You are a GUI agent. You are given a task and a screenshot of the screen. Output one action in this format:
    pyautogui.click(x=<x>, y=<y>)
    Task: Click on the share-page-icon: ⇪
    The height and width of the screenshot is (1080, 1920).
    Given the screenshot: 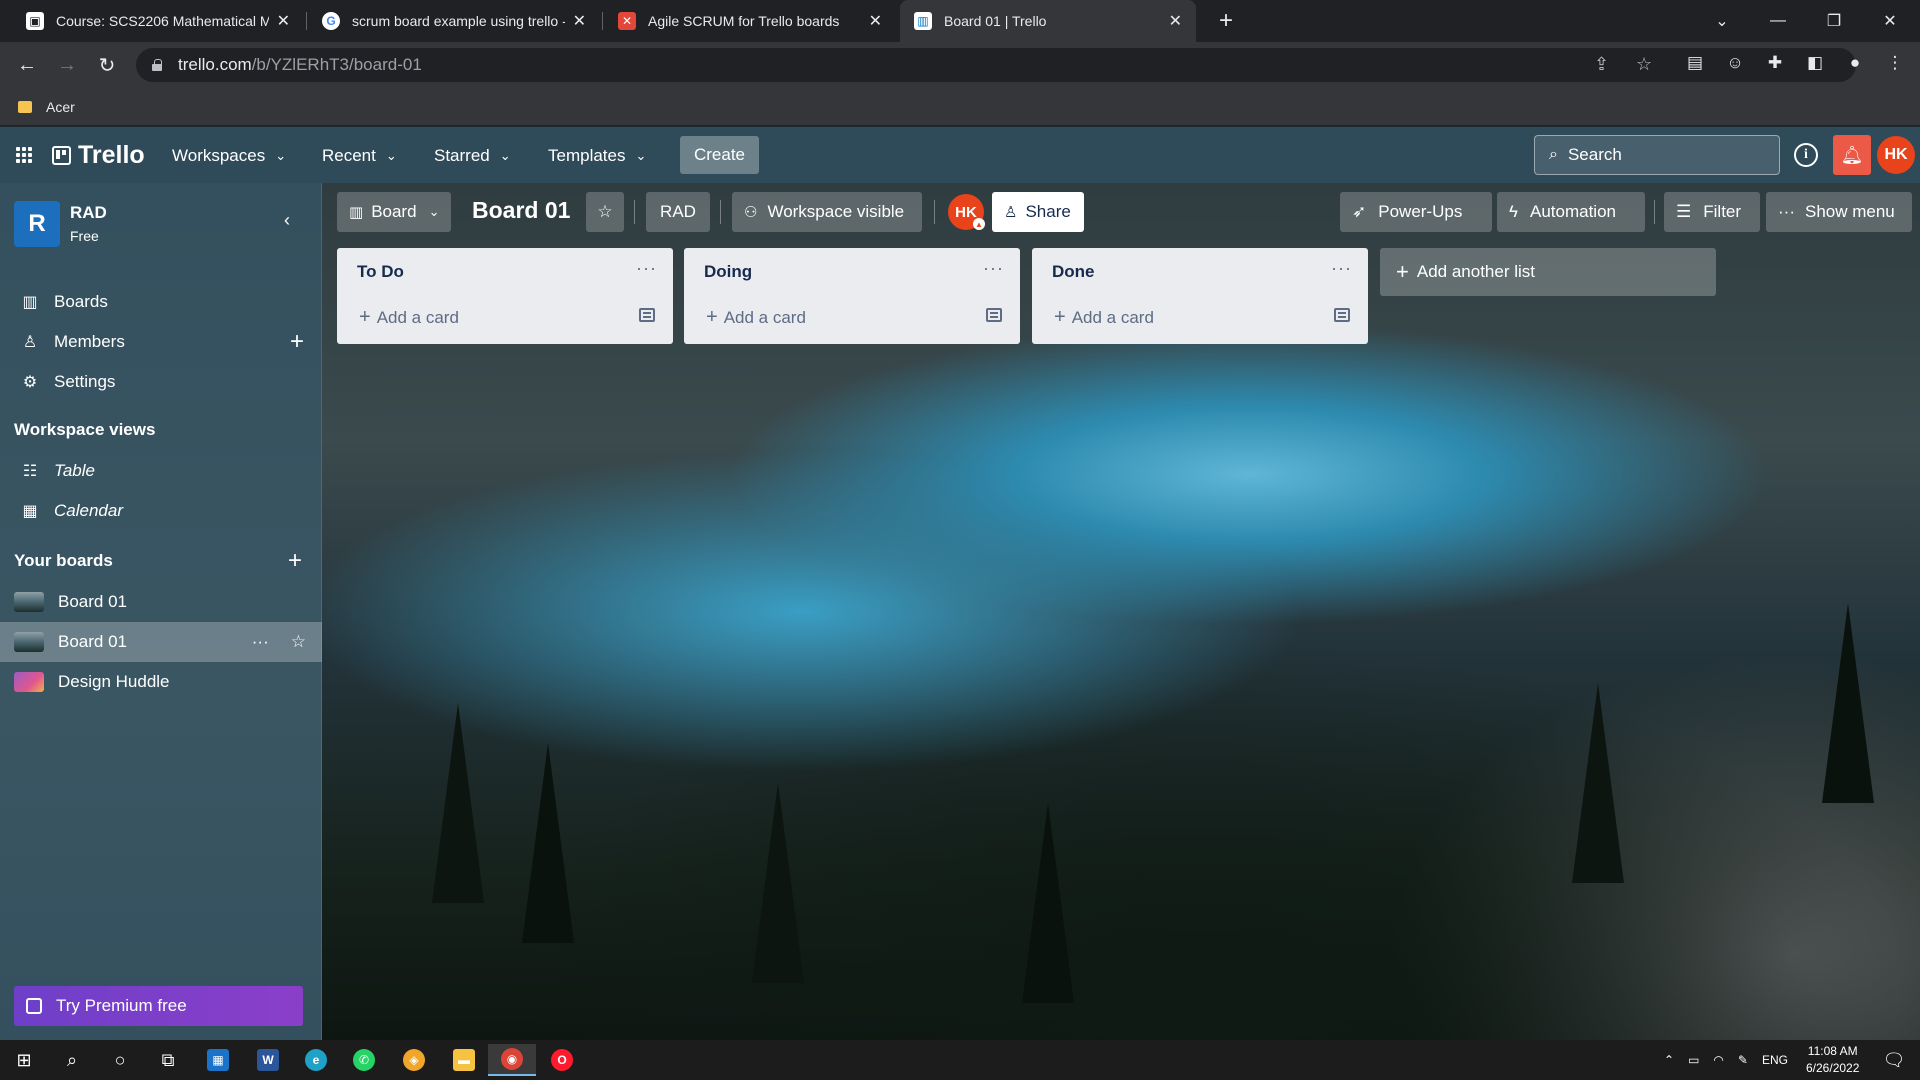 What is the action you would take?
    pyautogui.click(x=1601, y=64)
    